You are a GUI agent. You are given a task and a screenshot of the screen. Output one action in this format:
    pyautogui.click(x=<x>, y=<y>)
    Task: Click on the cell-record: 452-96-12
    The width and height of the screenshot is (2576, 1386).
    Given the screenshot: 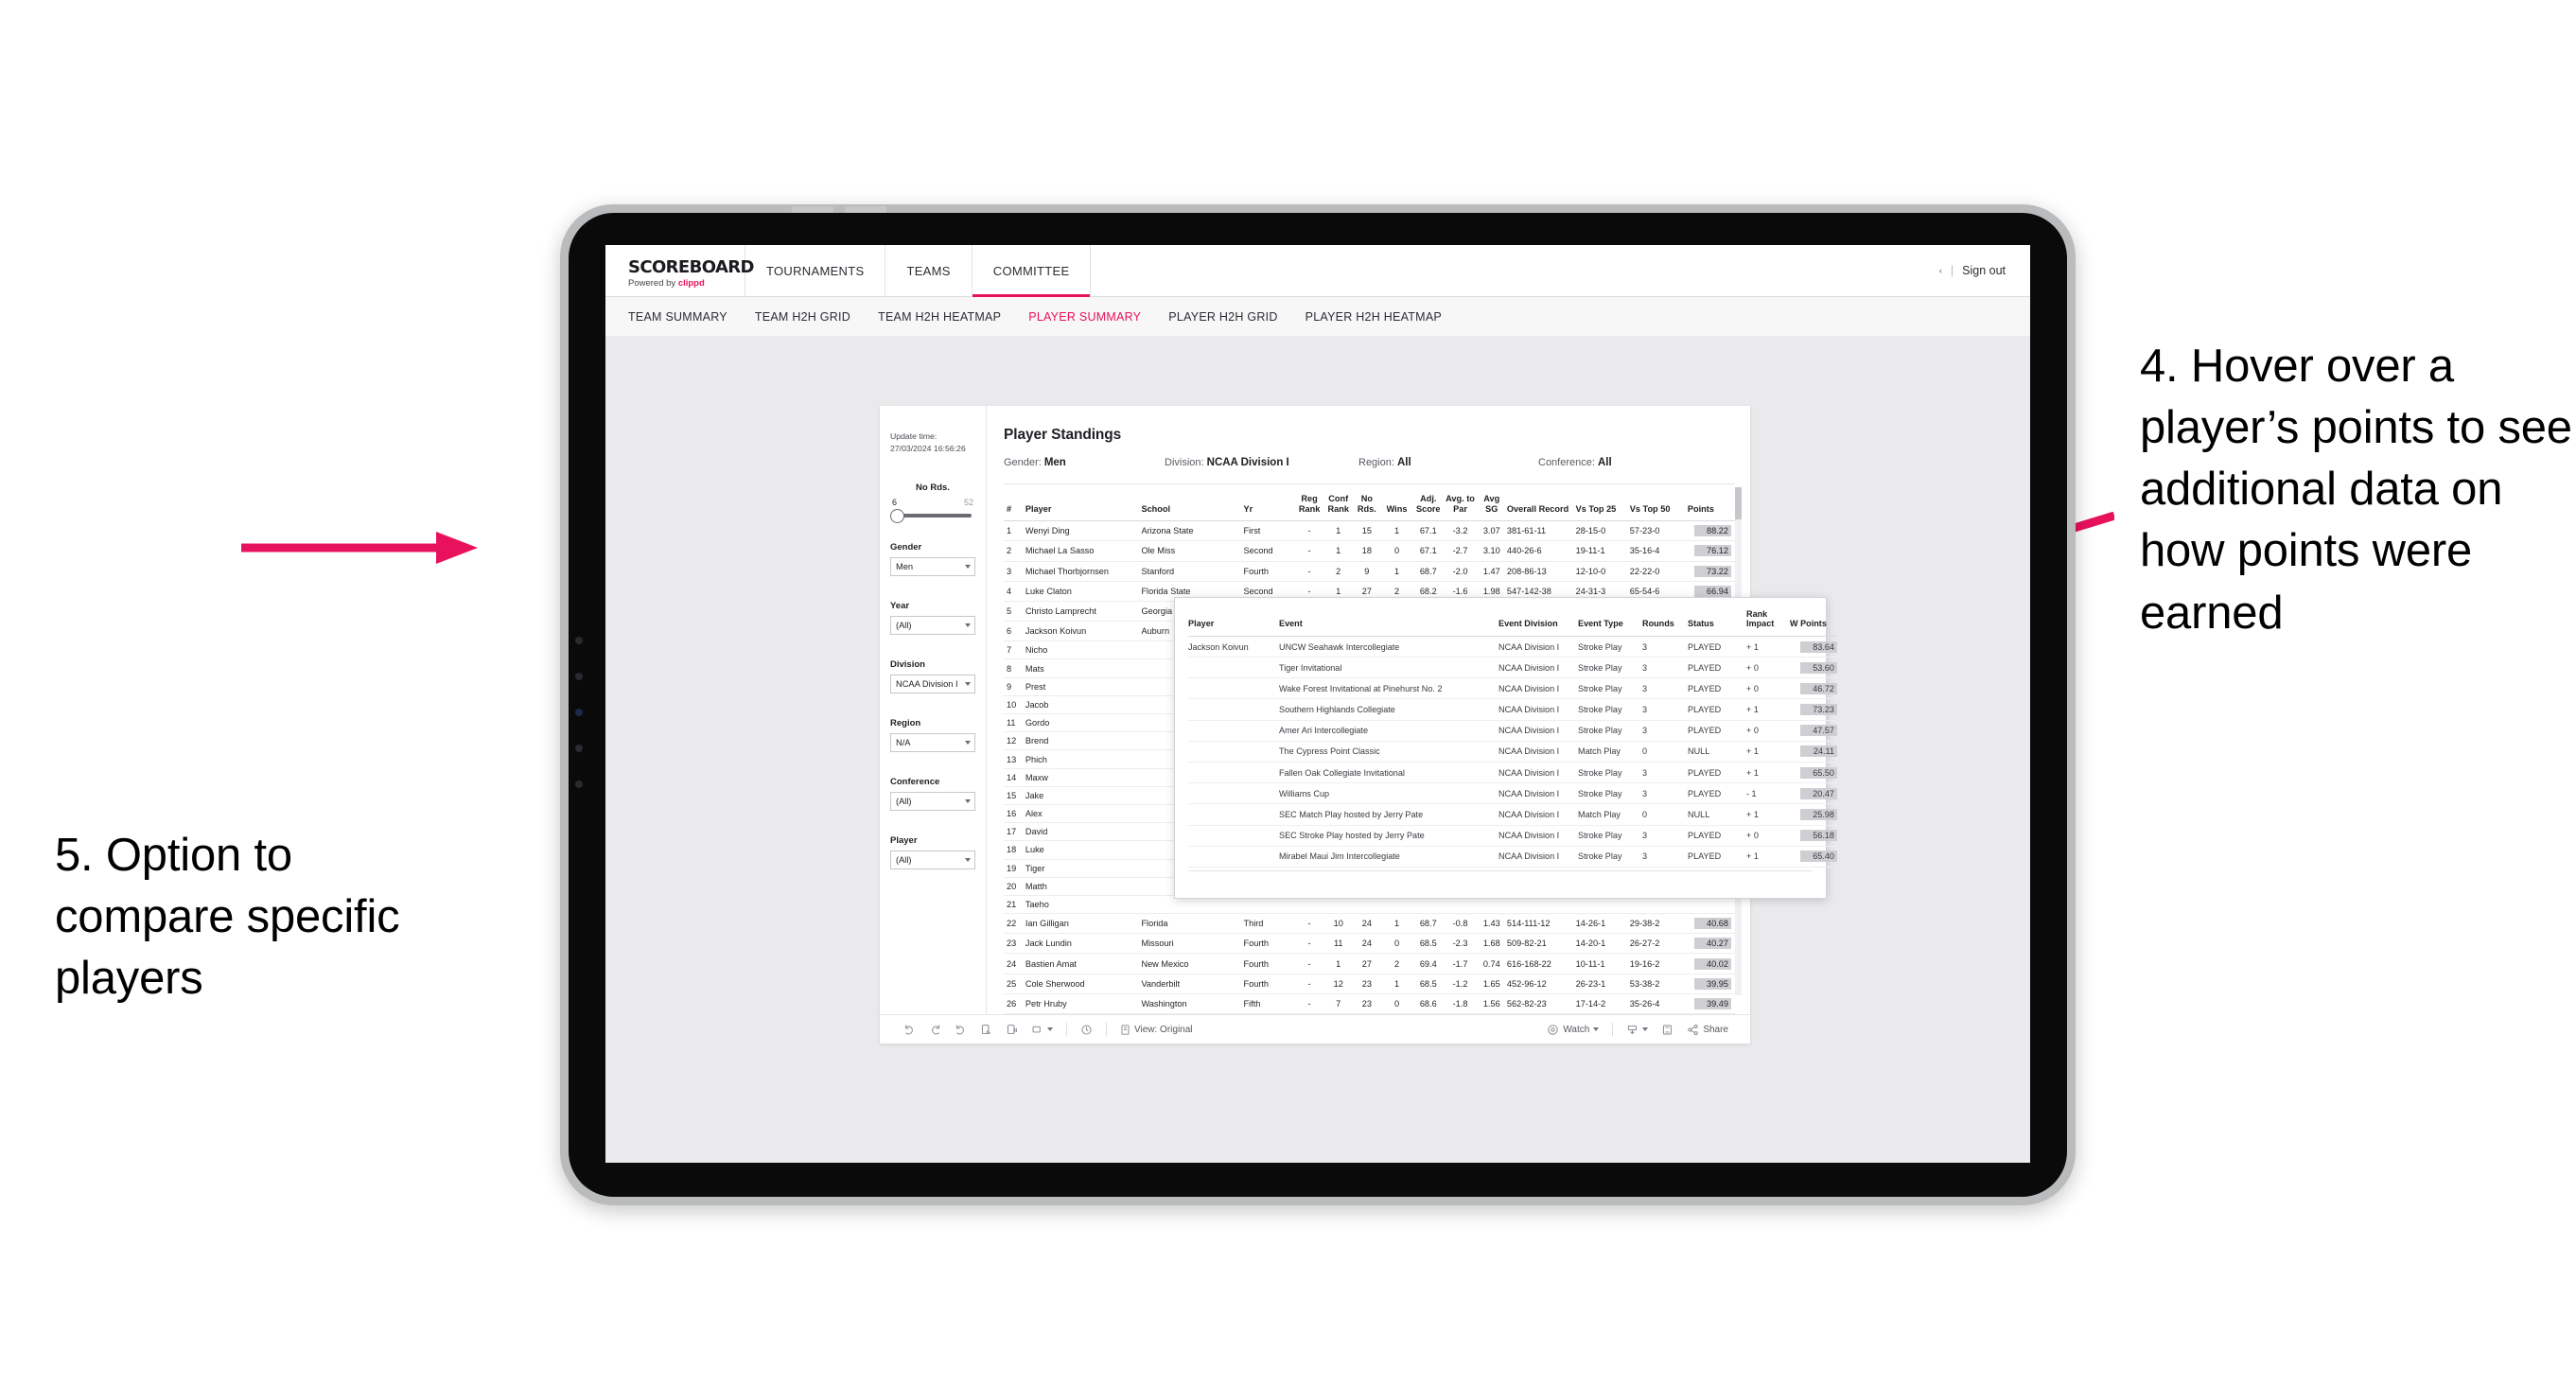 What is the action you would take?
    pyautogui.click(x=1541, y=984)
    